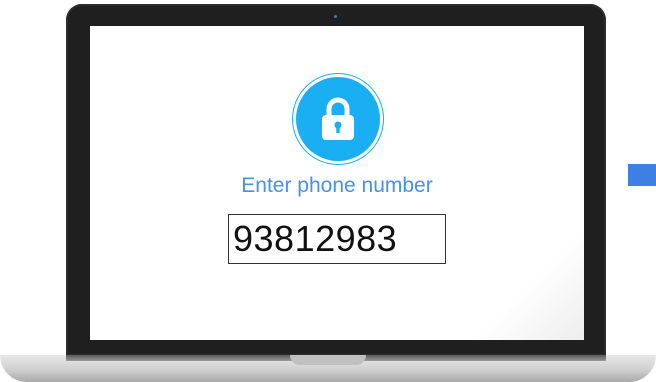 The height and width of the screenshot is (382, 656). Describe the element at coordinates (337, 239) in the screenshot. I see `phone-number-input` at that location.